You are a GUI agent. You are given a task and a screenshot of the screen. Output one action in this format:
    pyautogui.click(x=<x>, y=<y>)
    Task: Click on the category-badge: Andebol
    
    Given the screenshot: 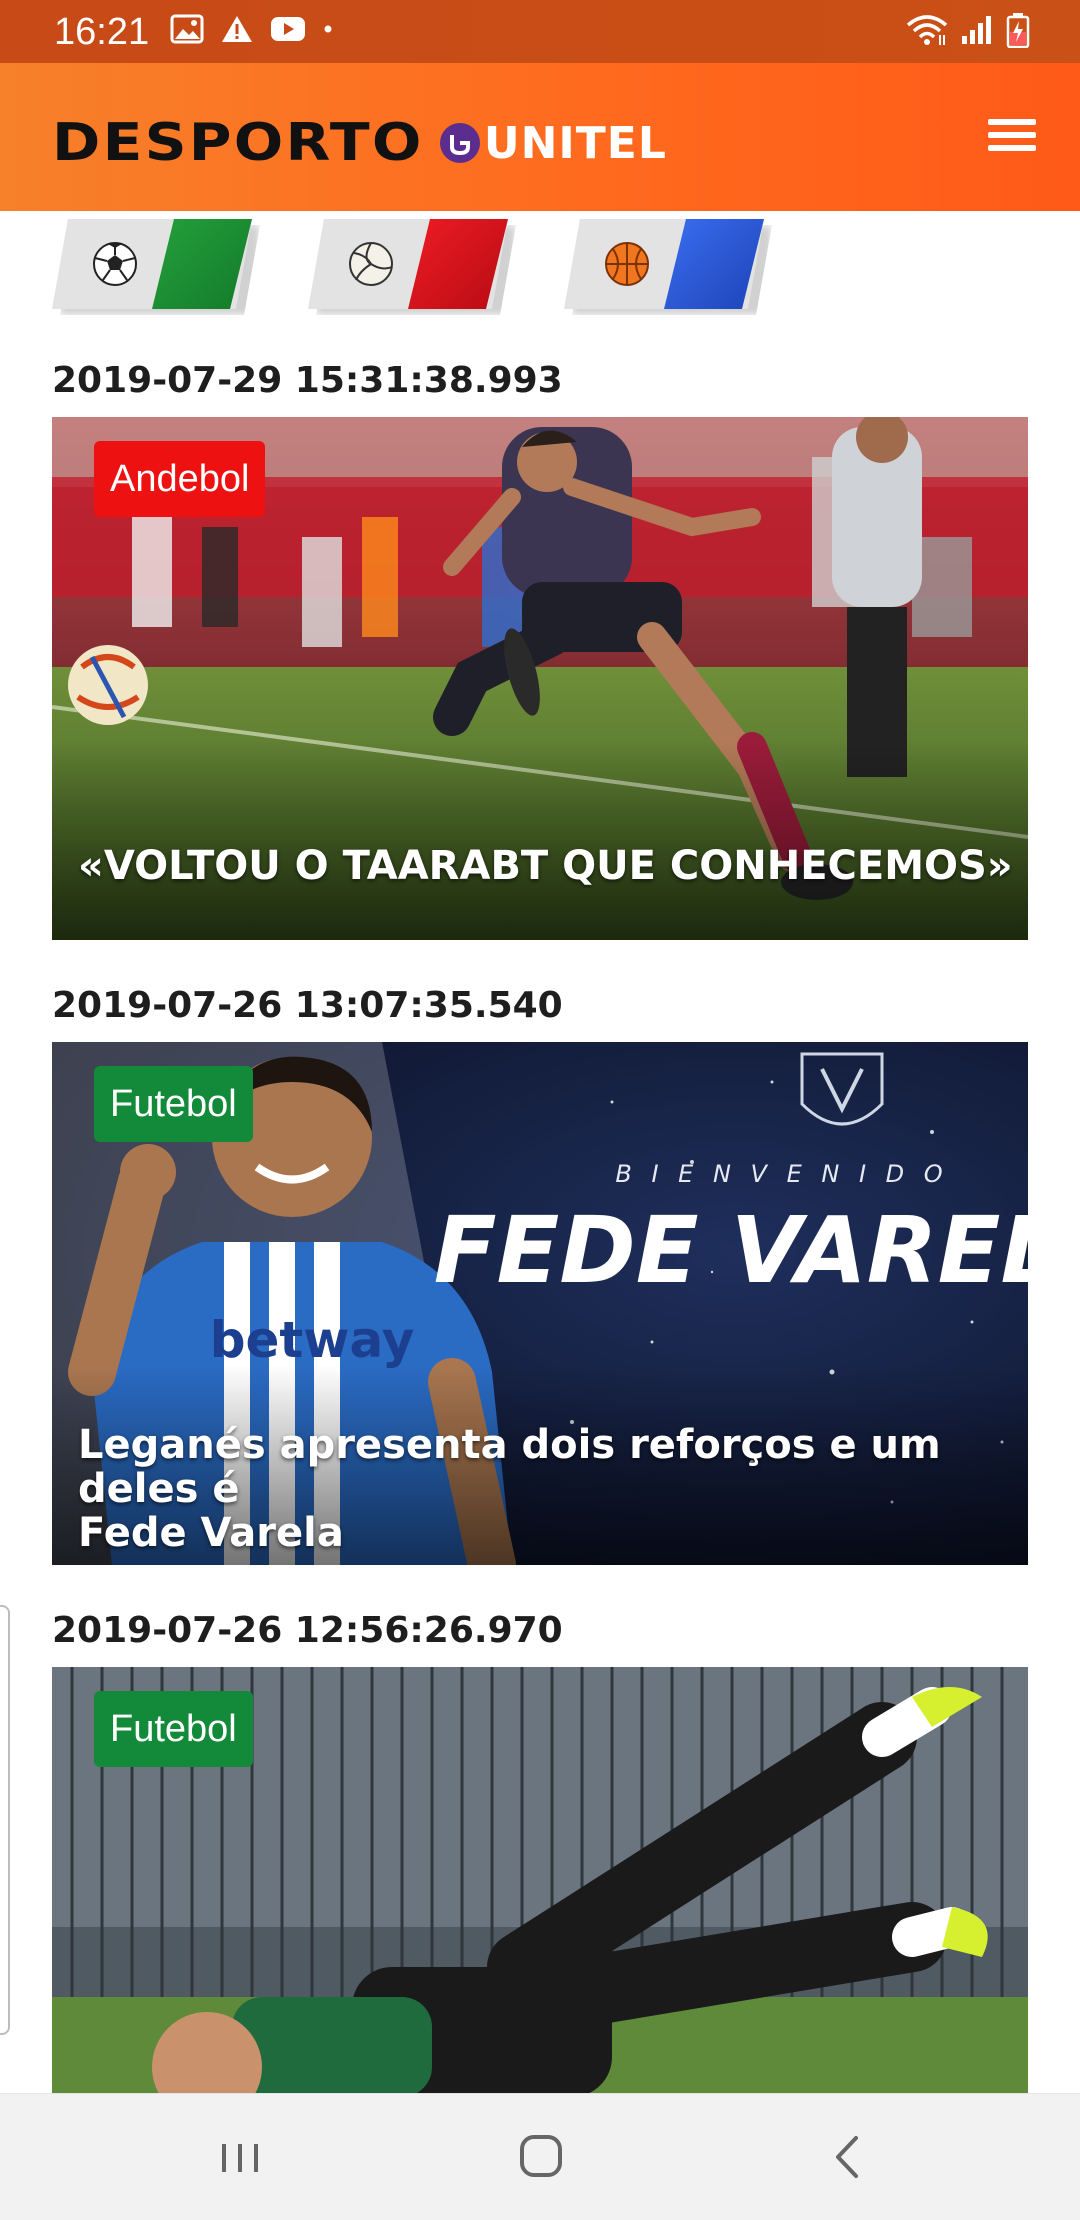 What is the action you would take?
    pyautogui.click(x=180, y=479)
    